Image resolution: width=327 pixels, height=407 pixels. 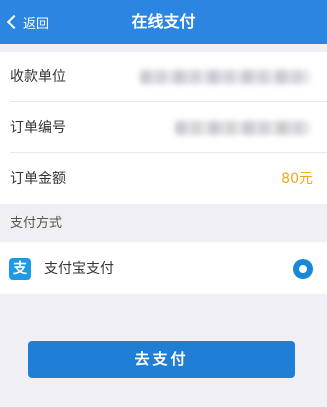 I want to click on payment-method-heading: 支付方式, so click(x=36, y=223).